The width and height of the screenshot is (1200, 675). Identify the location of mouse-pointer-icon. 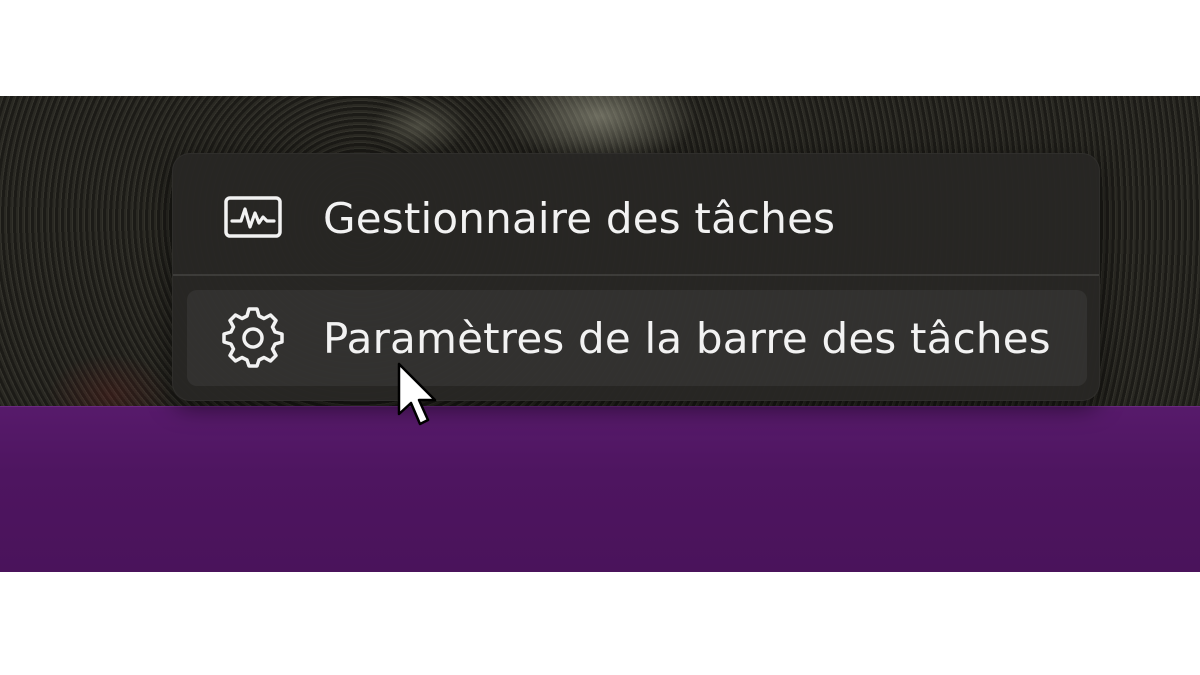
(417, 394).